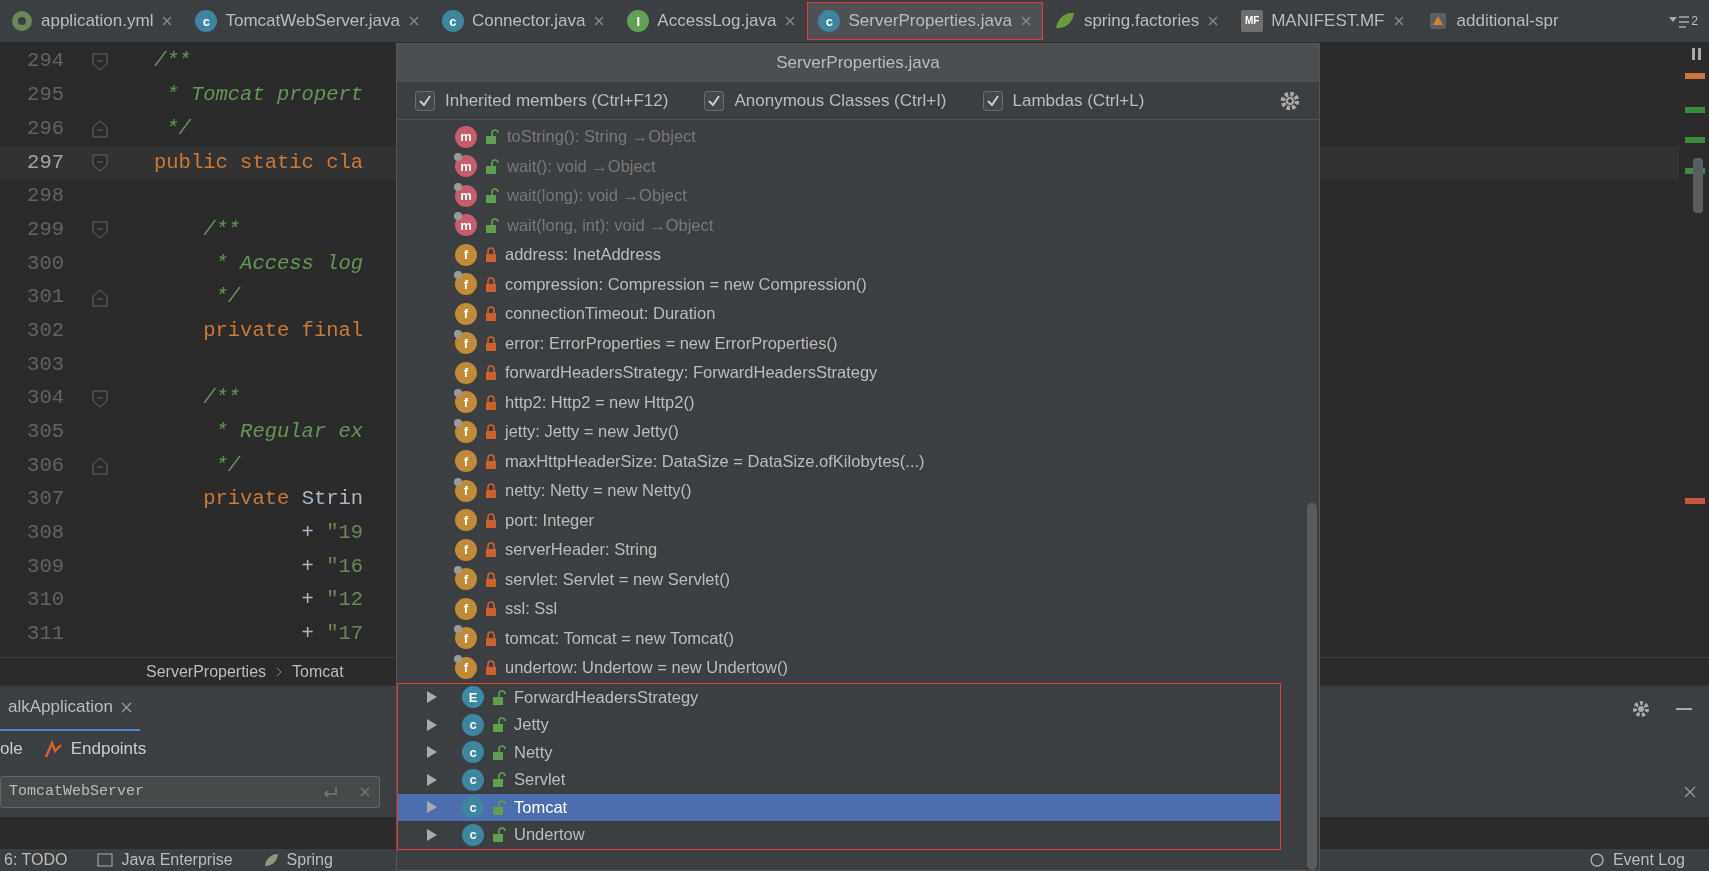 The image size is (1709, 871). I want to click on editor-tab: I AccessLog.java, so click(712, 21).